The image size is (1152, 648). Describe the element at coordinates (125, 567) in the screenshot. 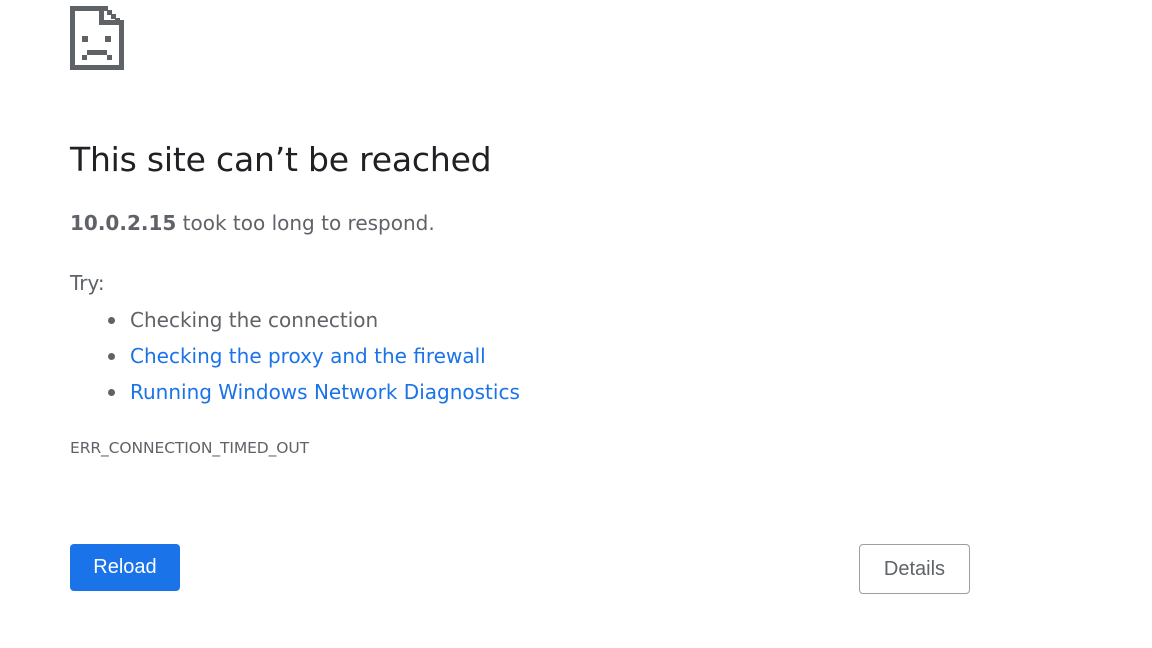

I see `reload-button: Reload` at that location.